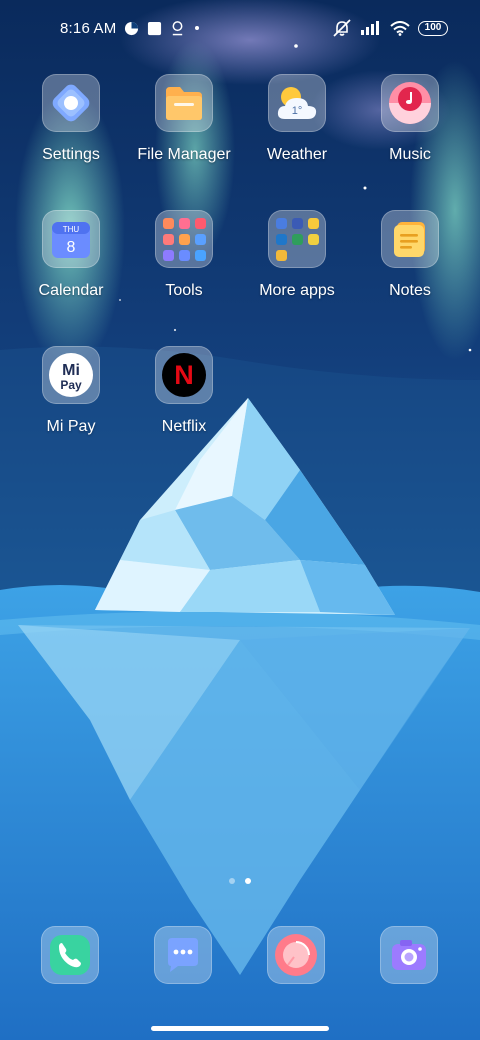 The image size is (480, 1040). Describe the element at coordinates (184, 103) in the screenshot. I see `folder-icon` at that location.